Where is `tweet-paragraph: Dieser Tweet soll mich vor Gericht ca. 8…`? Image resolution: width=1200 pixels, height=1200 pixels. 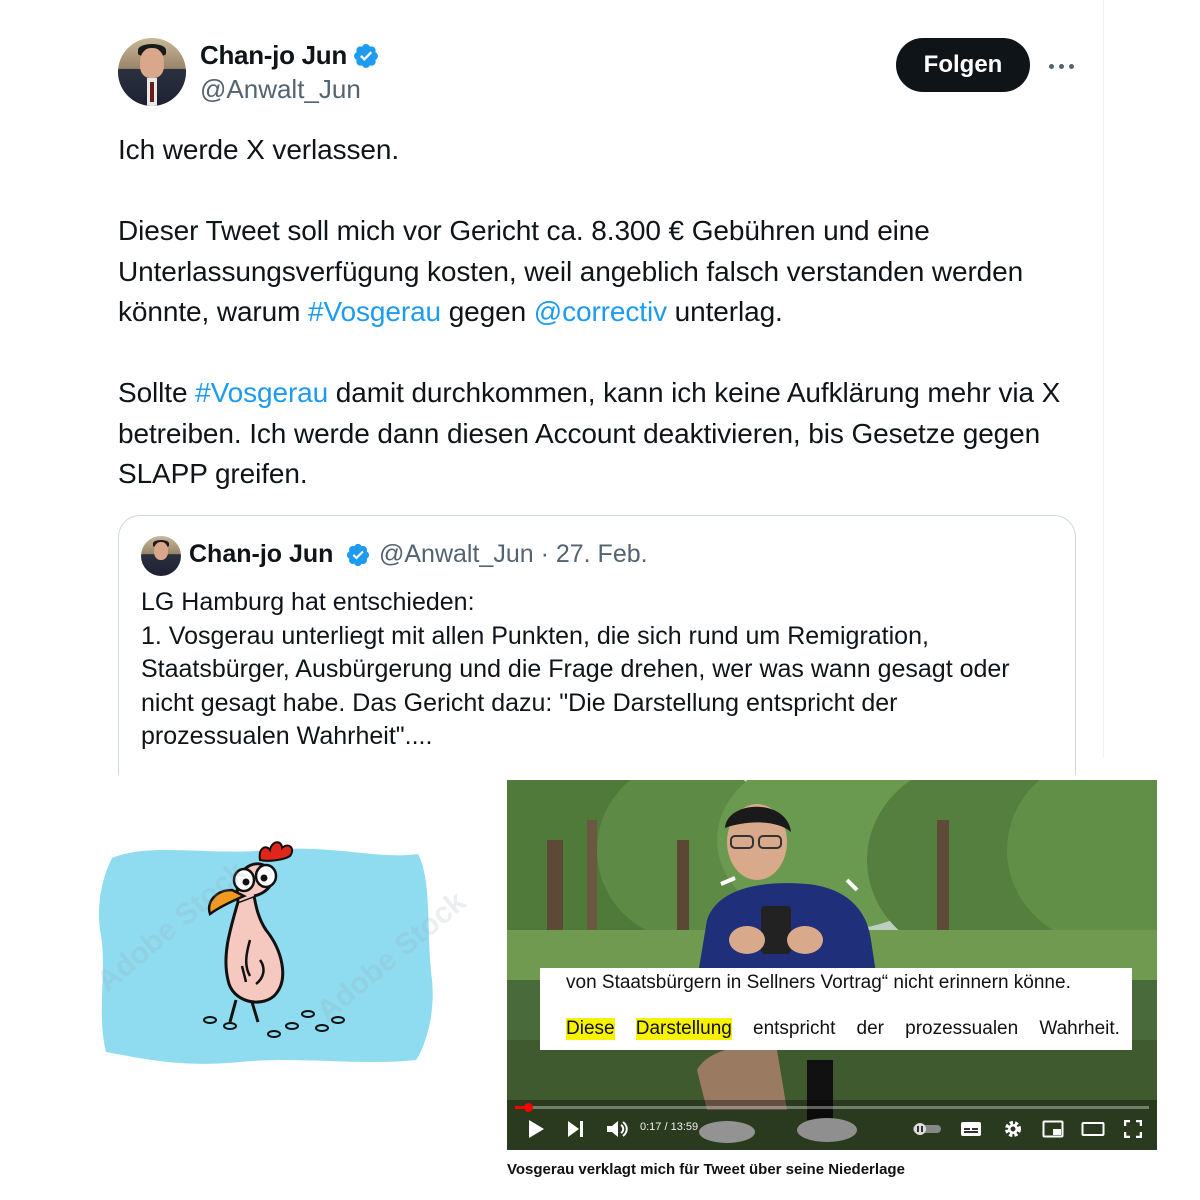
tweet-paragraph: Dieser Tweet soll mich vor Gericht ca. 8… is located at coordinates (603, 272).